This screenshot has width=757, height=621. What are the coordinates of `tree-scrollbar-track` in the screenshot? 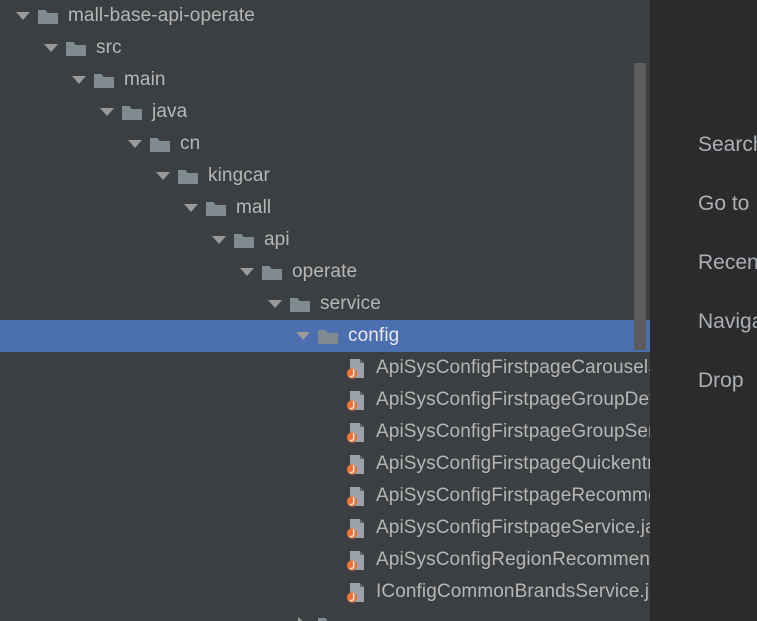 It's located at (641, 310).